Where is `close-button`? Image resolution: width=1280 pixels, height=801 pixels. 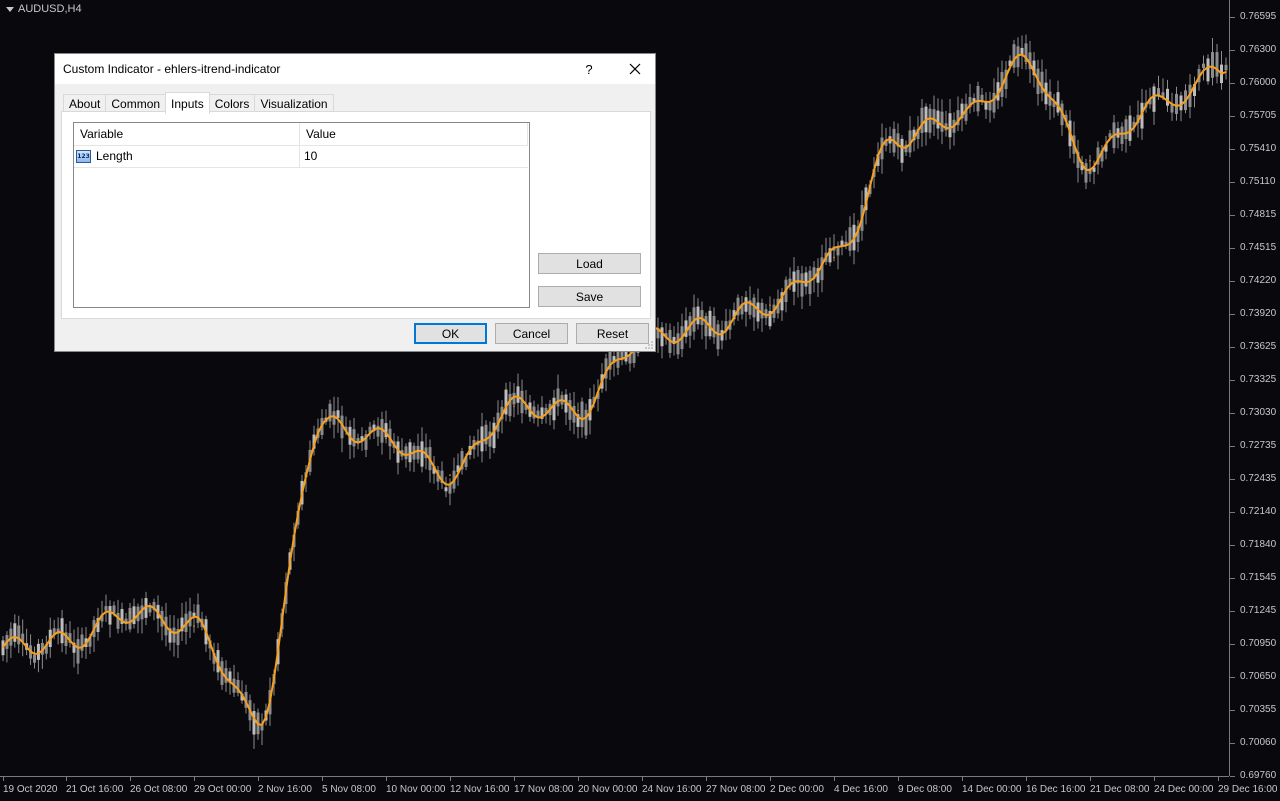 close-button is located at coordinates (635, 69).